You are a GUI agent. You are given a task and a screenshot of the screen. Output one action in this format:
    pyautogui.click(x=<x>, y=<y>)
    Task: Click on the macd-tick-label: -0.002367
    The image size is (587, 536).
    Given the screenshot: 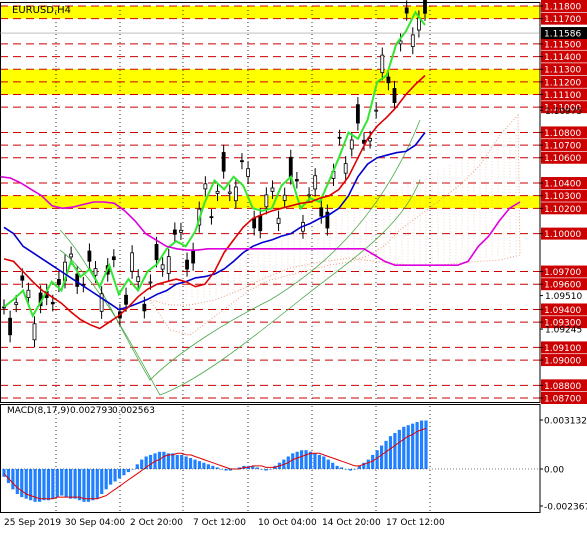 What is the action you would take?
    pyautogui.click(x=565, y=508)
    